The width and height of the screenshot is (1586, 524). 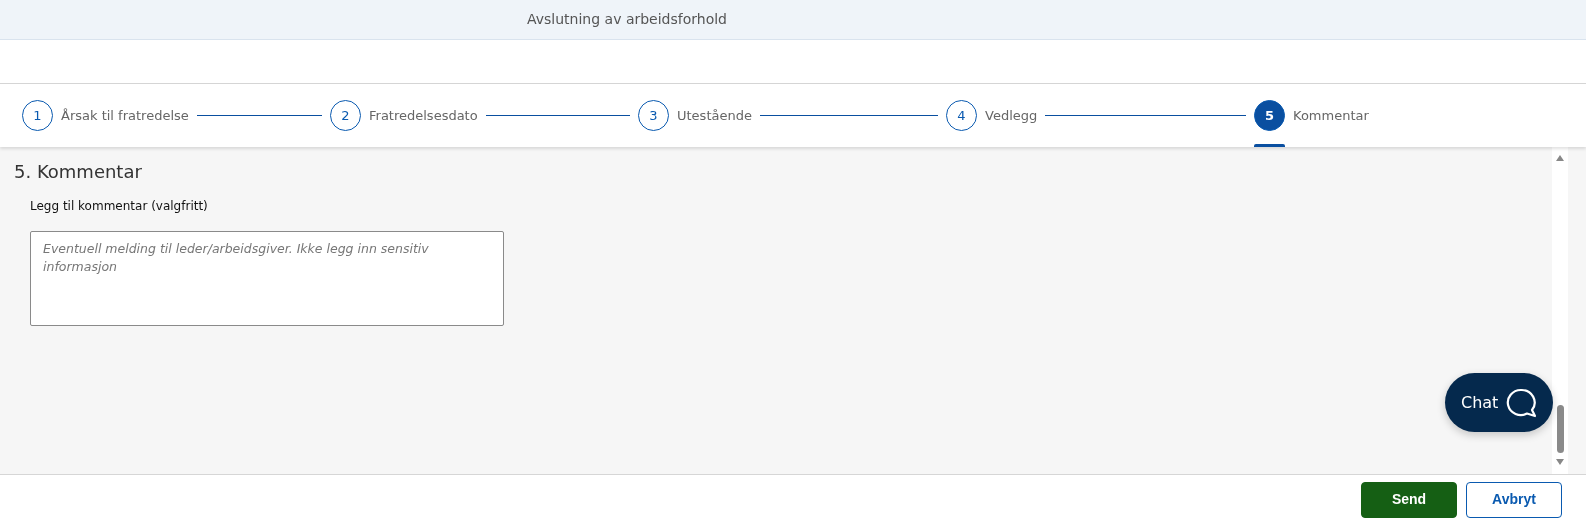 What do you see at coordinates (1409, 499) in the screenshot?
I see `send-button: Send` at bounding box center [1409, 499].